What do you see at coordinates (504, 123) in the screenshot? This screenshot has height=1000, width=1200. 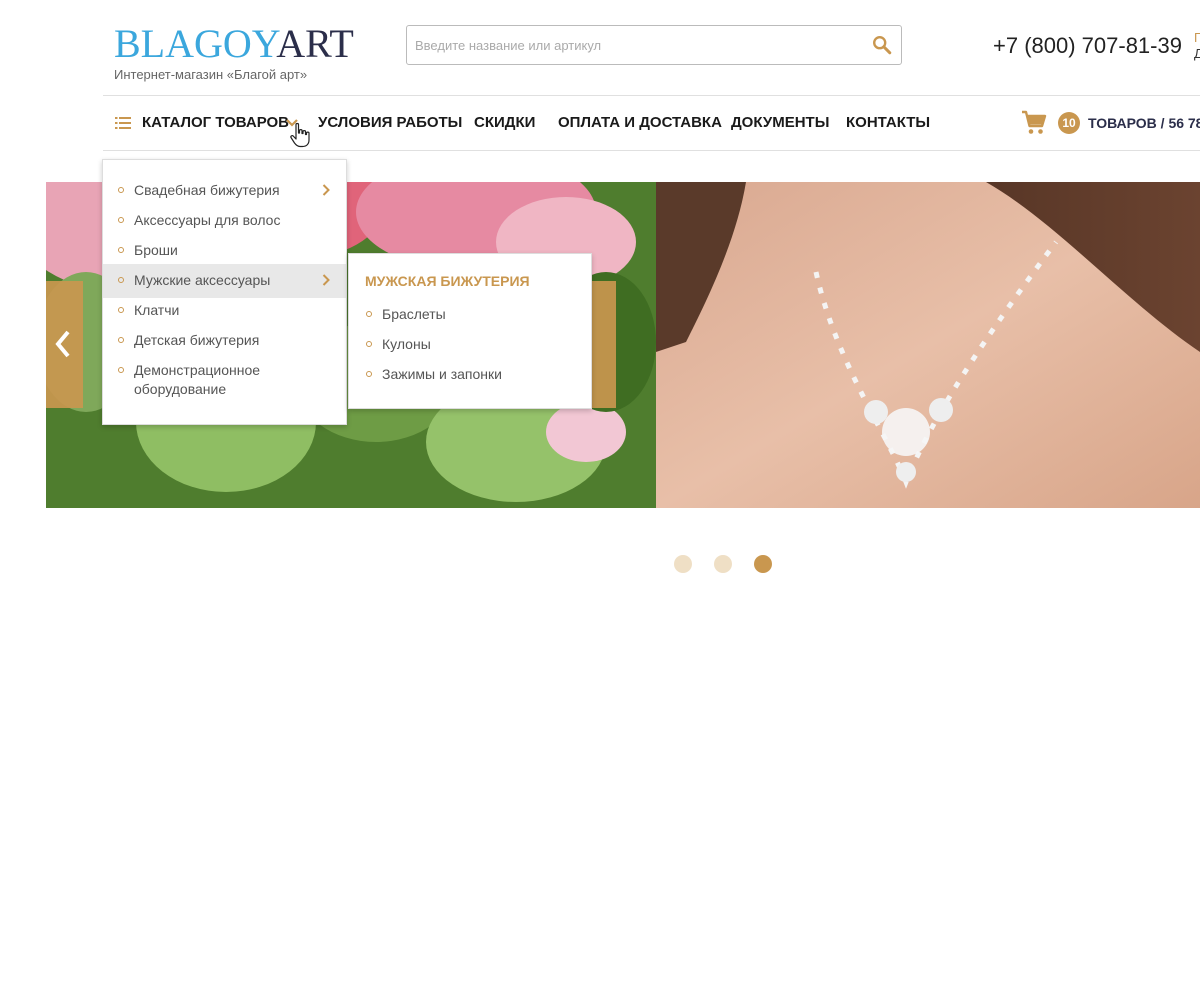 I see `nav-discounts: СКИДКИ` at bounding box center [504, 123].